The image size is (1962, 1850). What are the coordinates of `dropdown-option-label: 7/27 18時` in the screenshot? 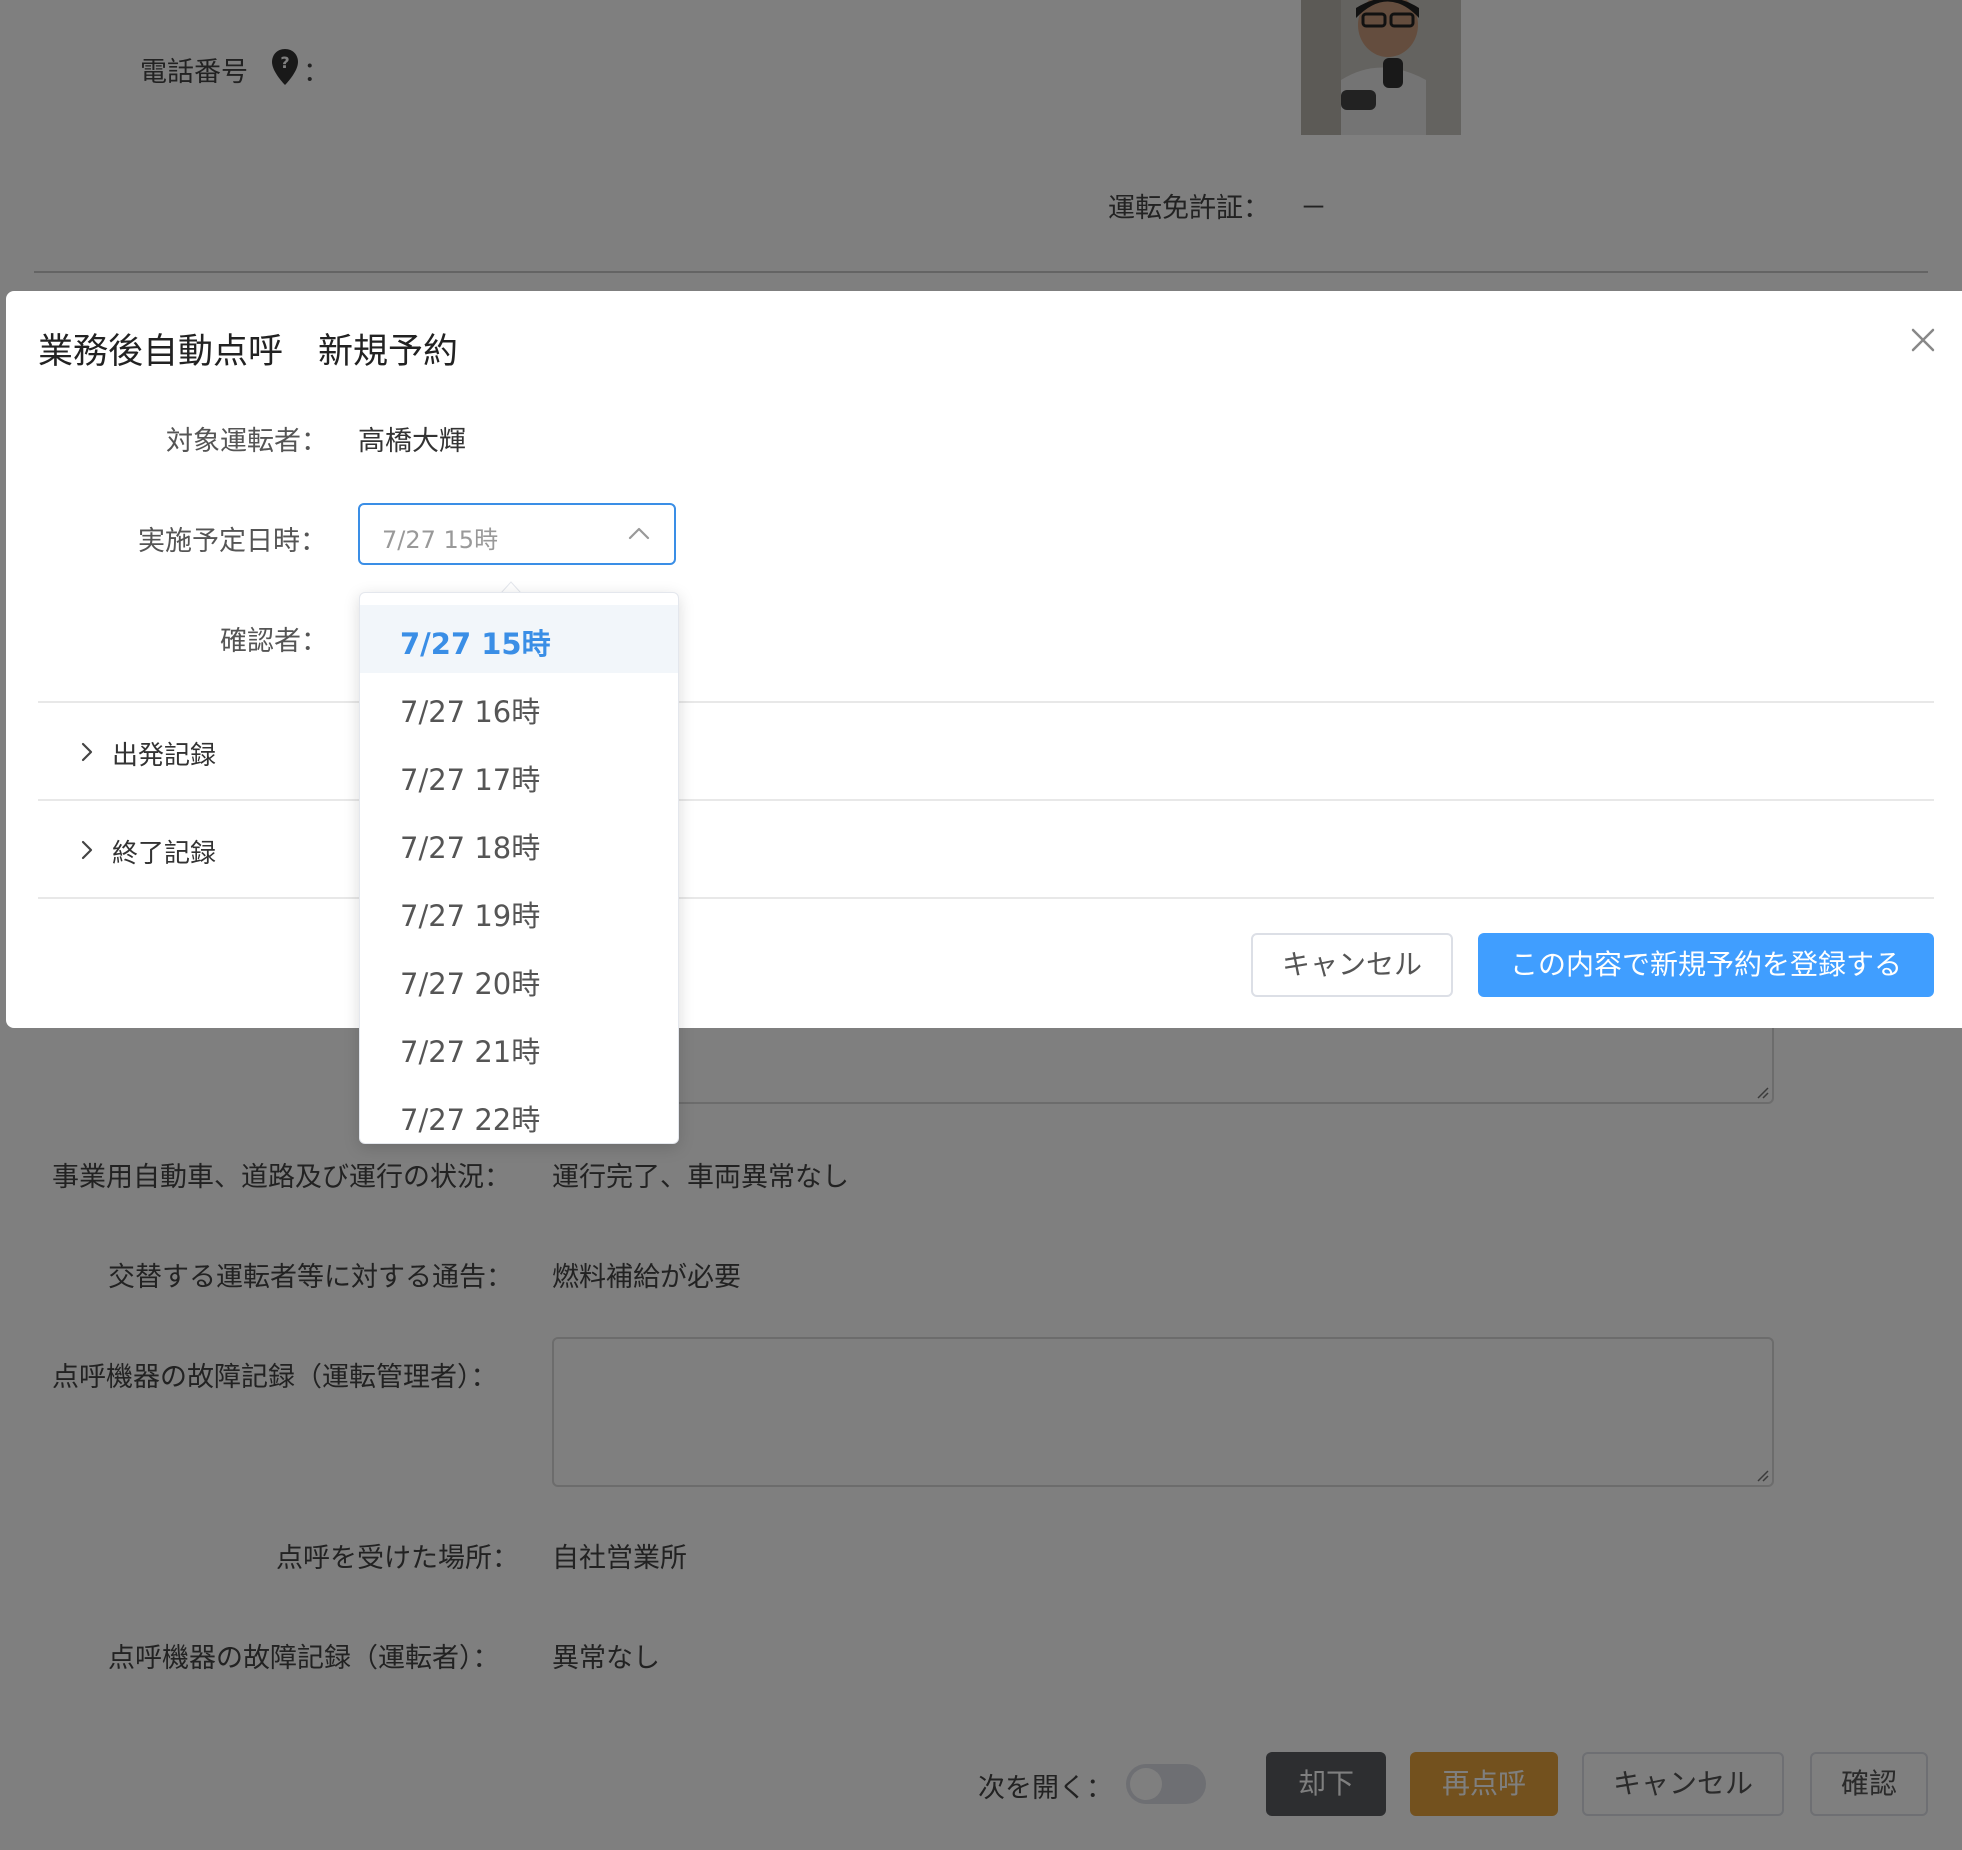 It's located at (470, 848).